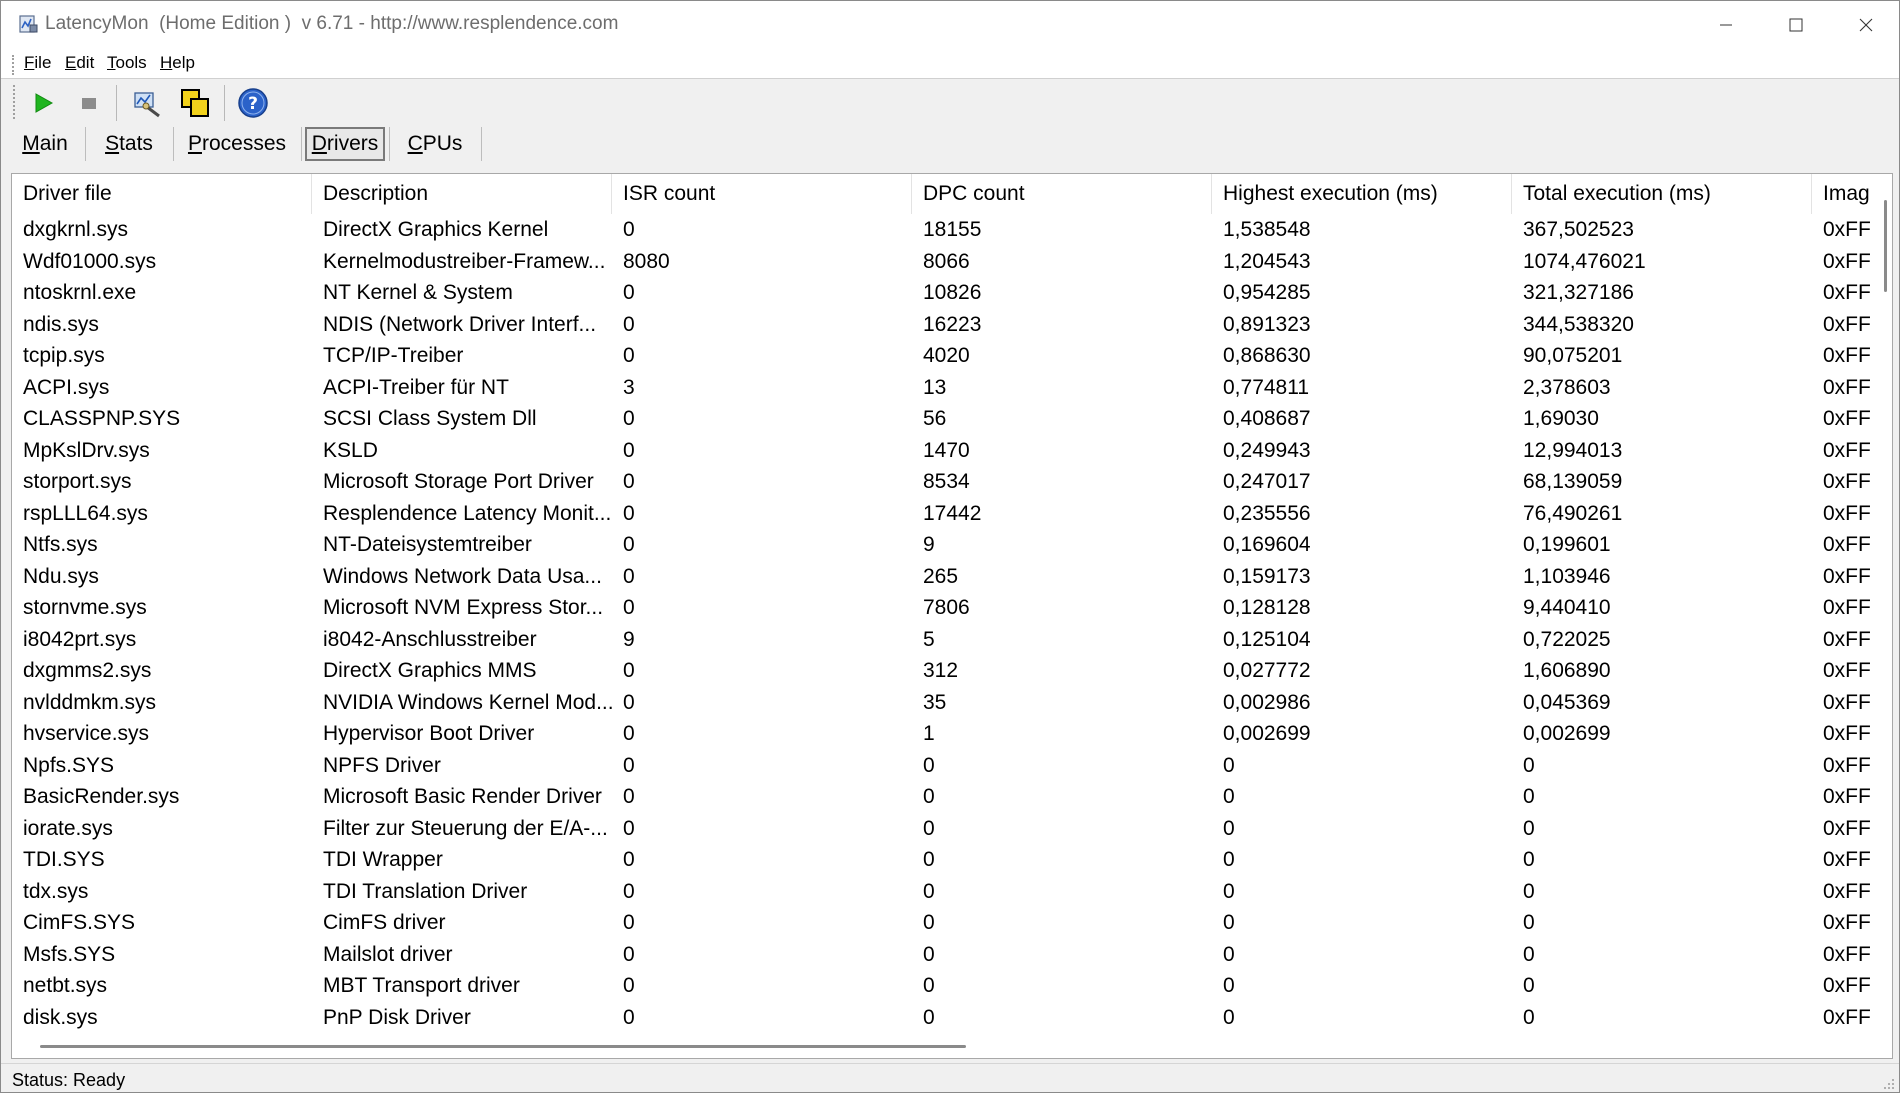 This screenshot has height=1093, width=1900. What do you see at coordinates (1865, 25) in the screenshot?
I see `close-button` at bounding box center [1865, 25].